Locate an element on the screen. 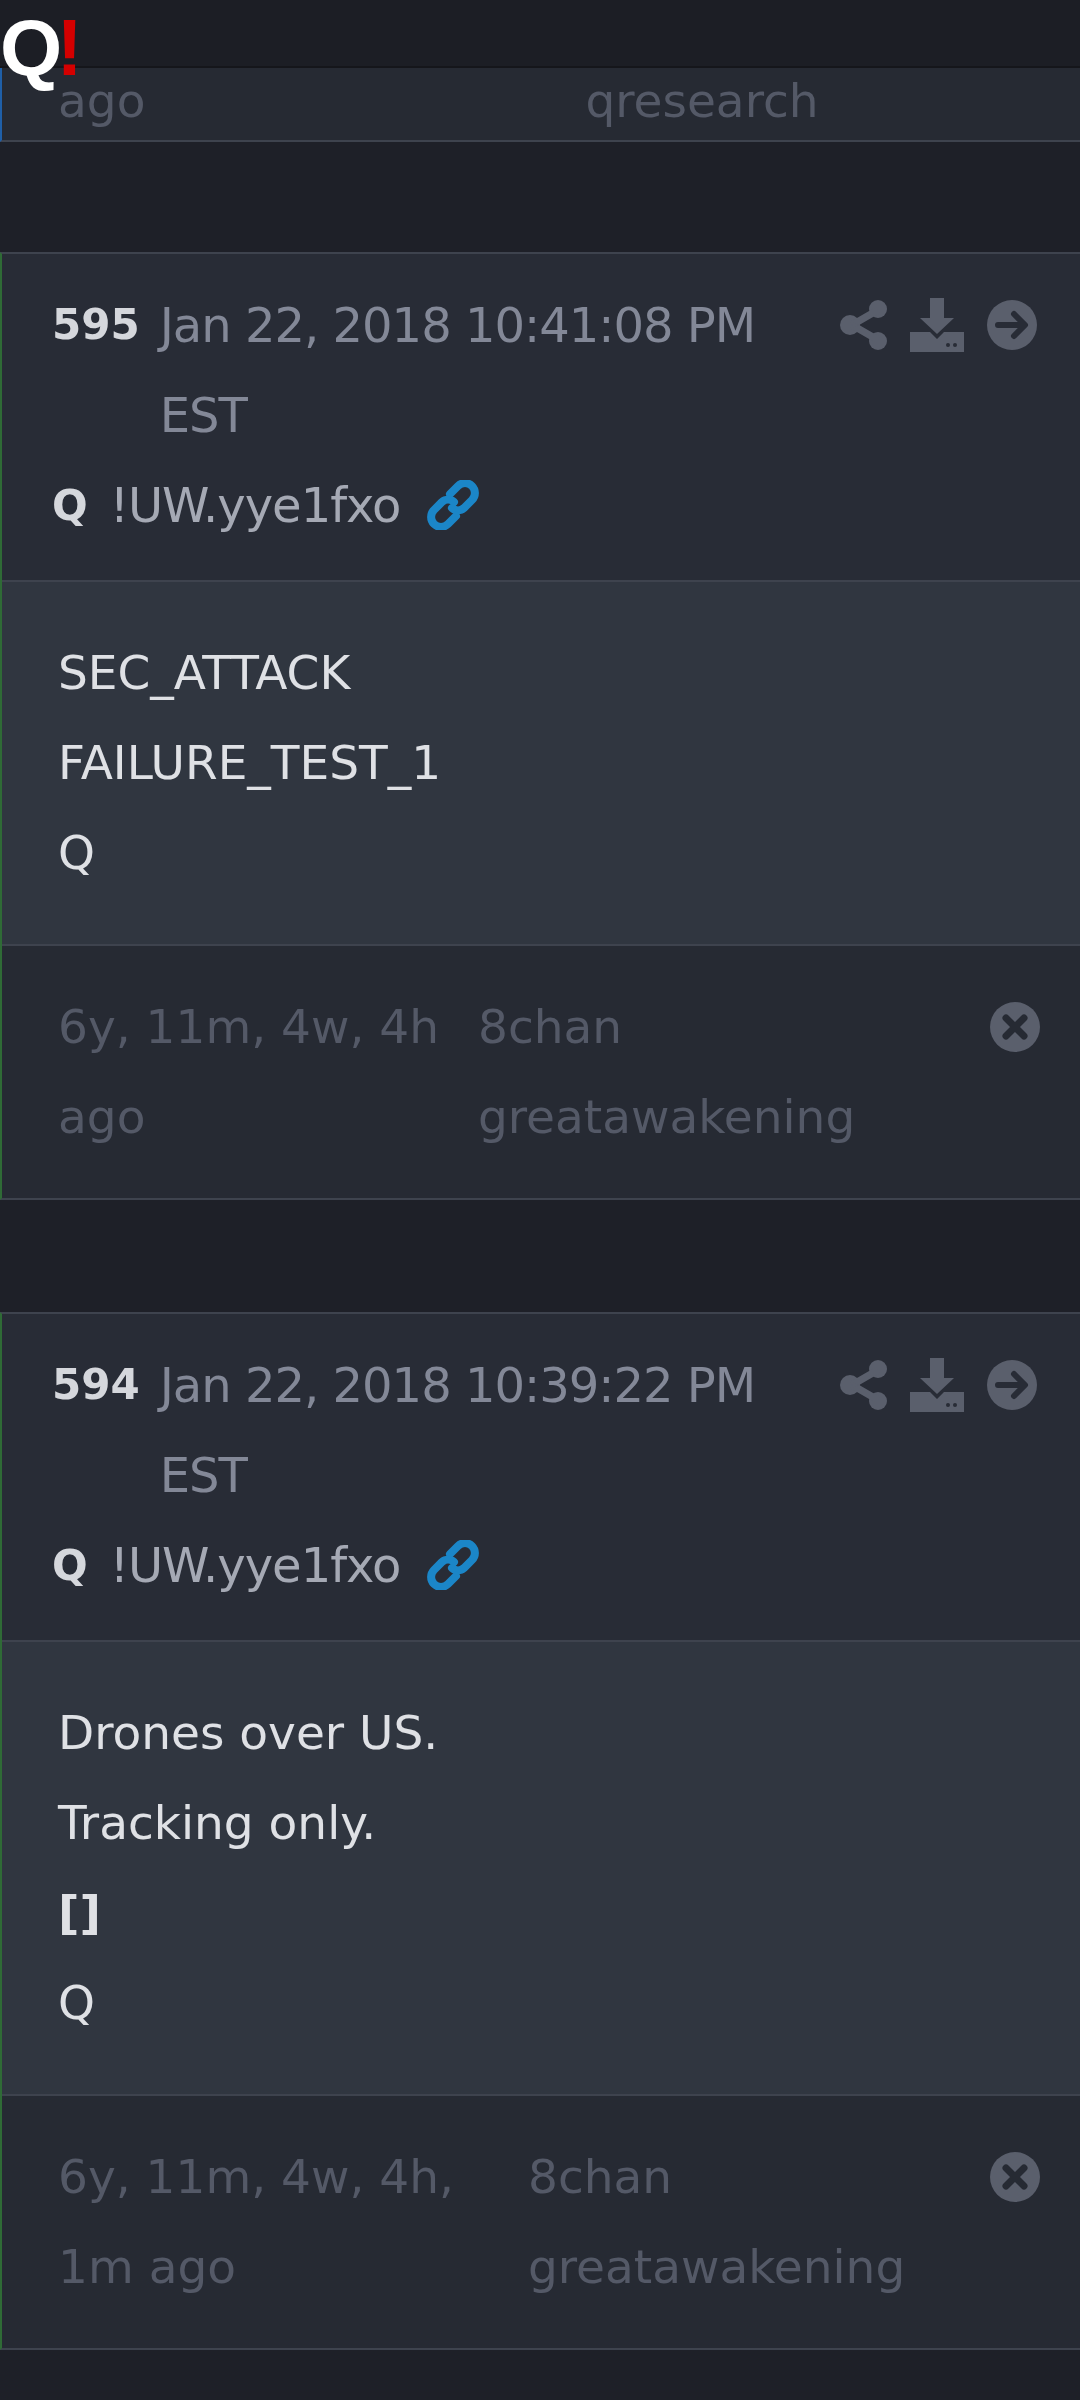 This screenshot has height=2400, width=1080. post-text-line: Tracking only. is located at coordinates (218, 1823).